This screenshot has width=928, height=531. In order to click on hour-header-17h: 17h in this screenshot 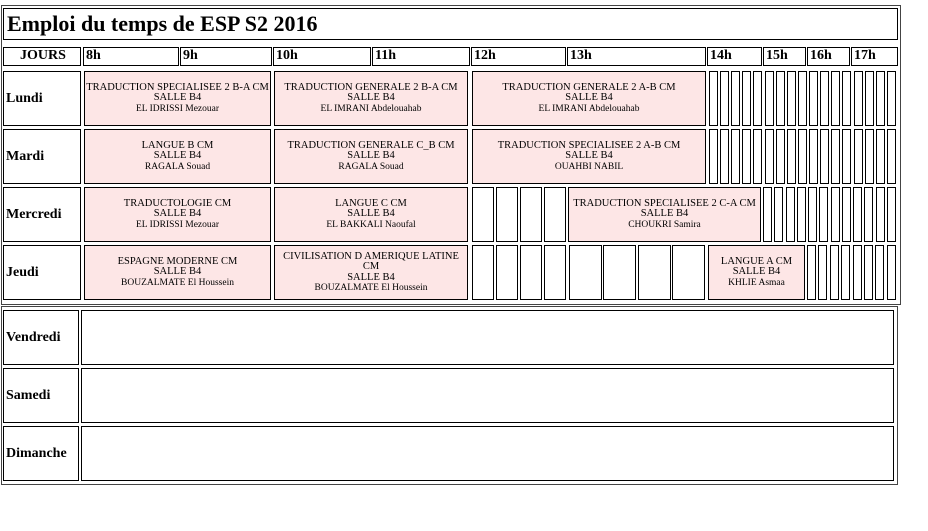, I will do `click(874, 56)`.